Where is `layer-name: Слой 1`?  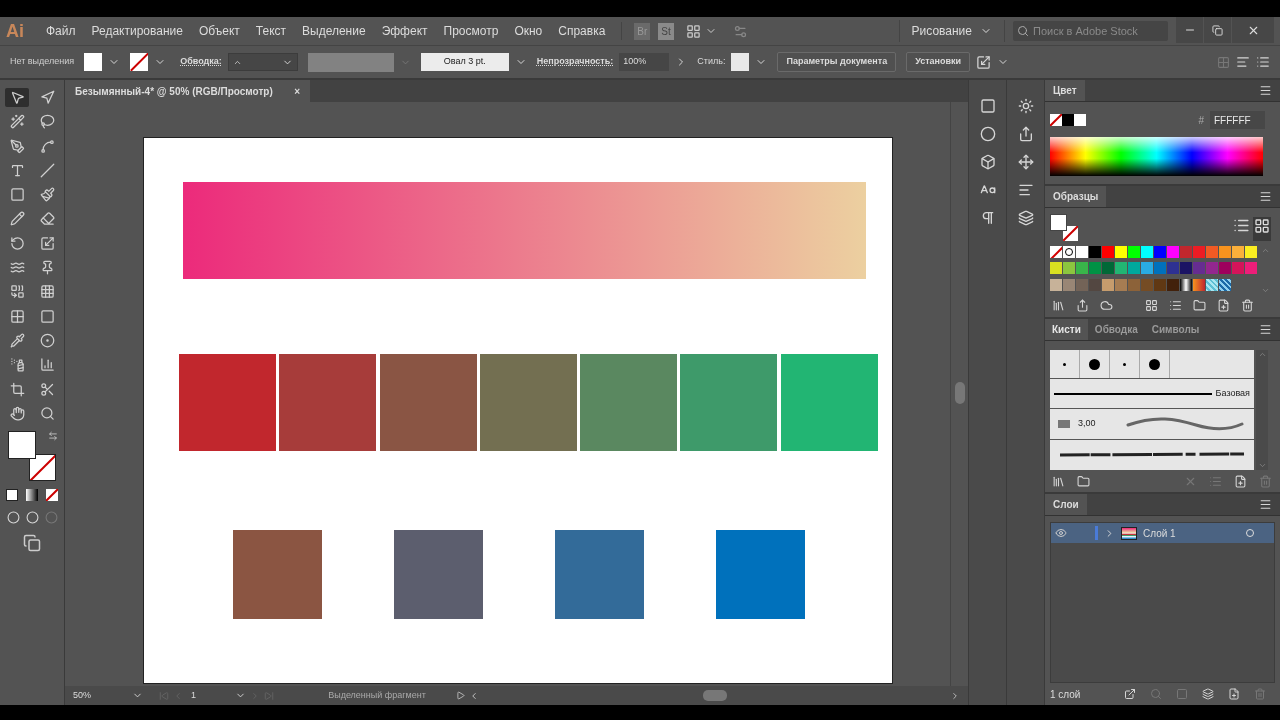 layer-name: Слой 1 is located at coordinates (1159, 533).